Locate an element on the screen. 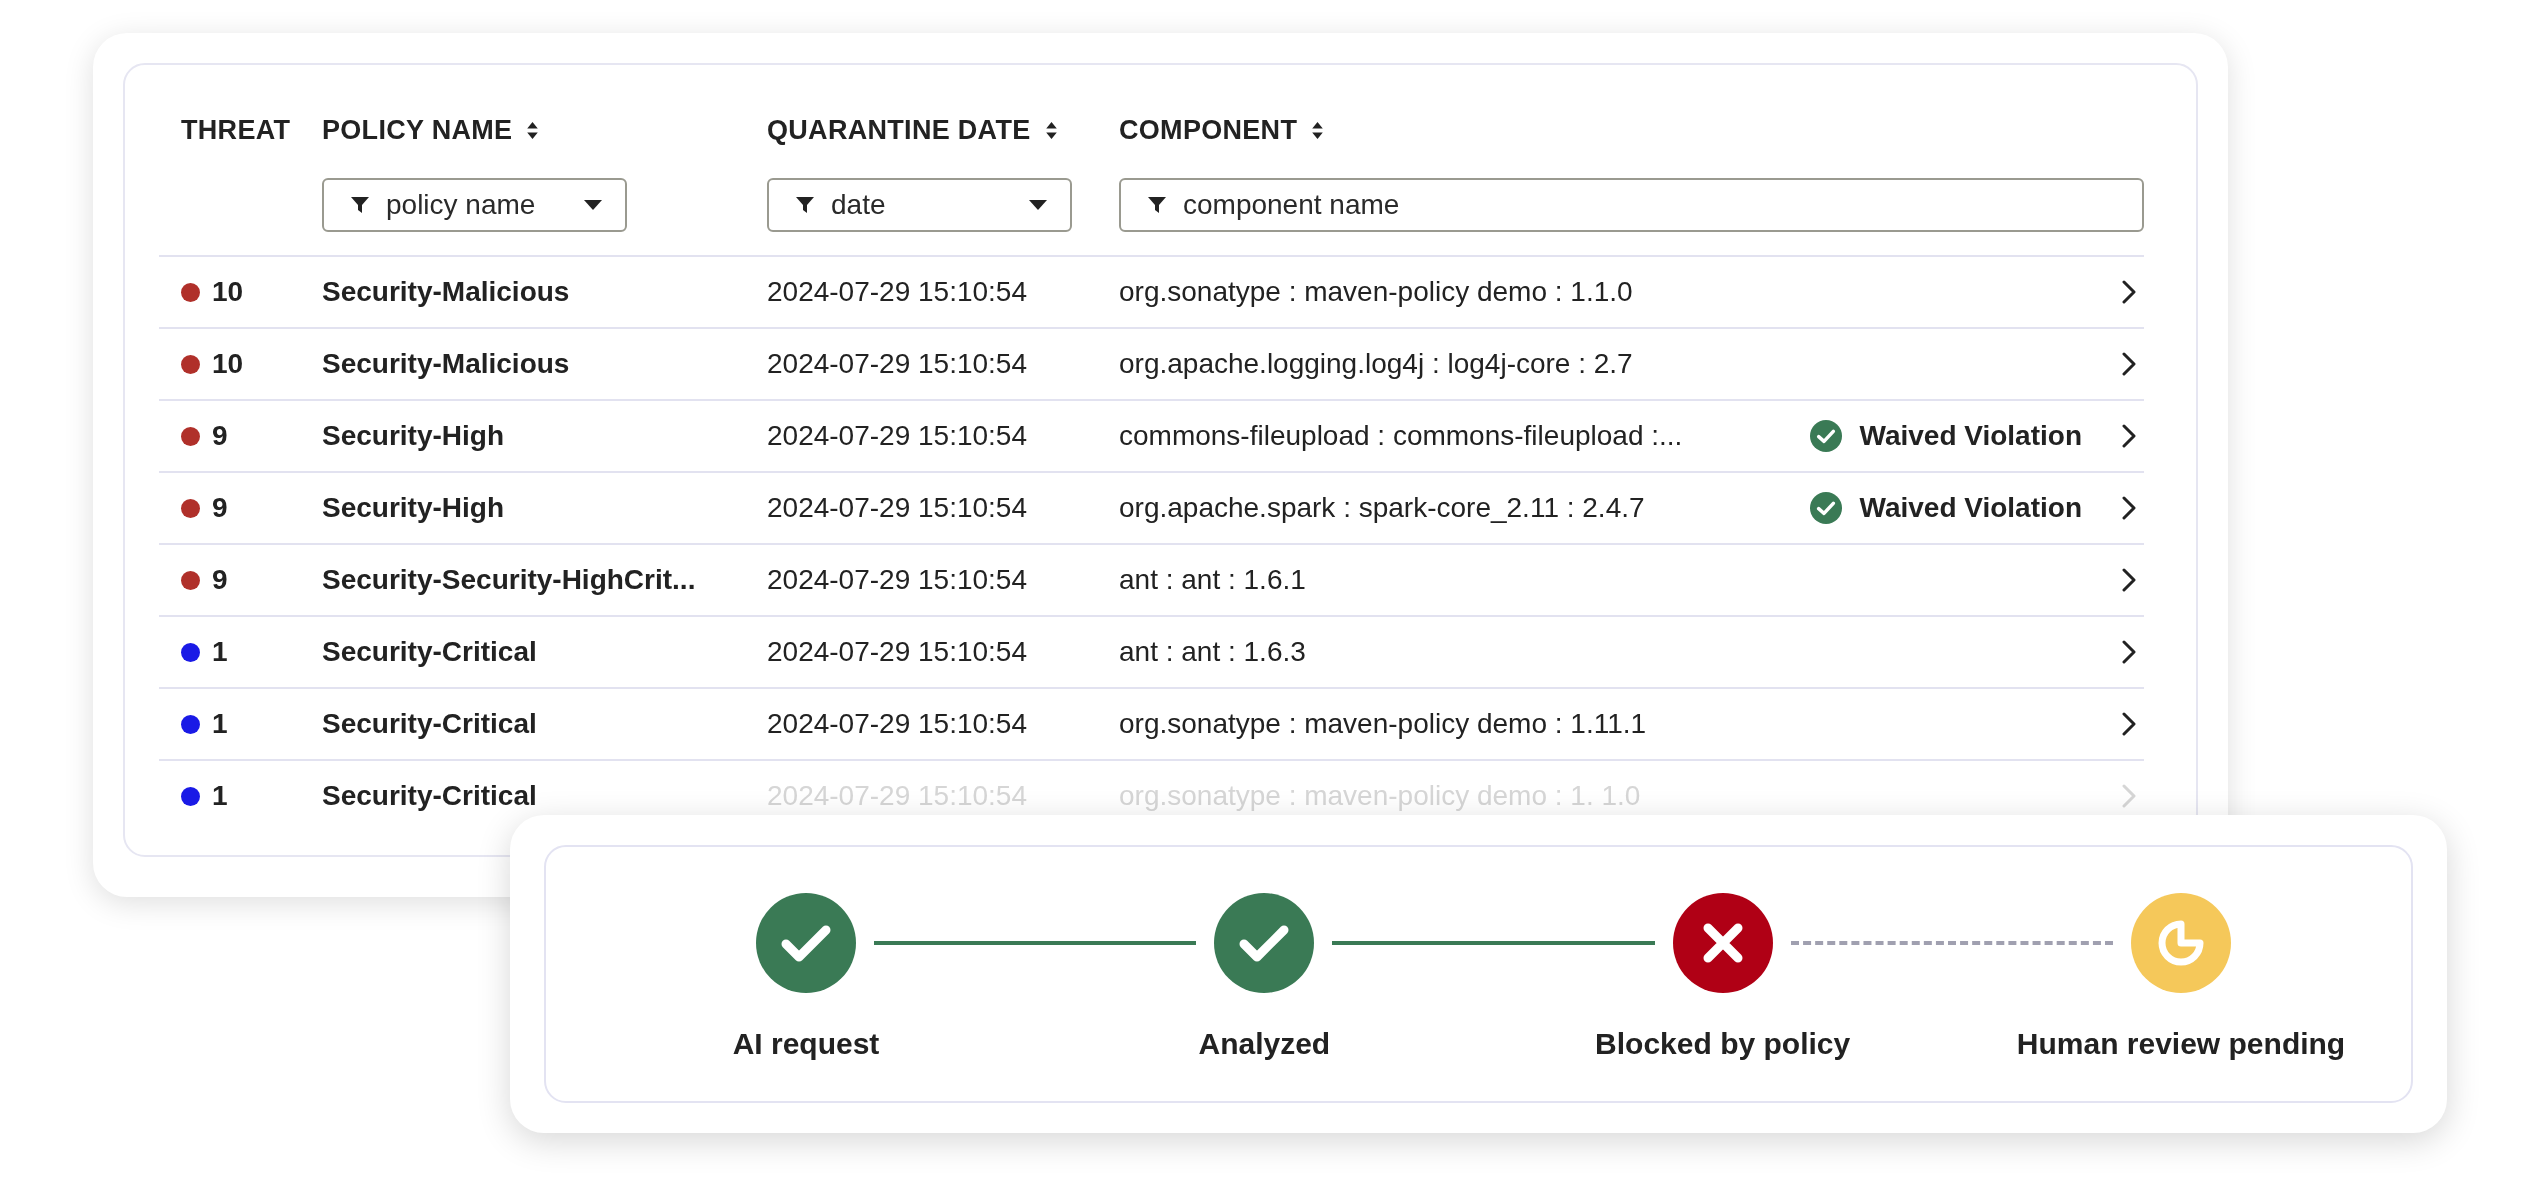 This screenshot has width=2540, height=1200. column-header: QUARANTINE DATE is located at coordinates (899, 130).